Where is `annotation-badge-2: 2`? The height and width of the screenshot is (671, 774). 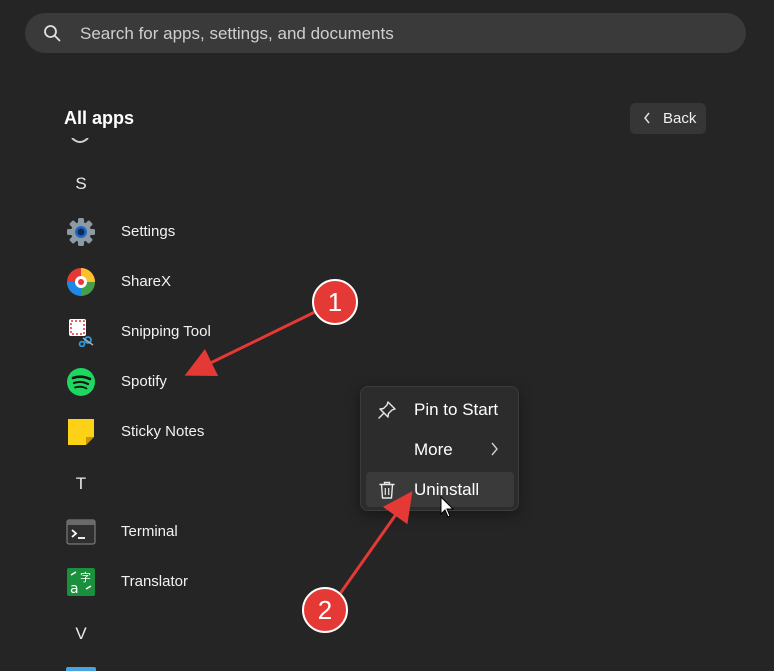
annotation-badge-2: 2 is located at coordinates (325, 610).